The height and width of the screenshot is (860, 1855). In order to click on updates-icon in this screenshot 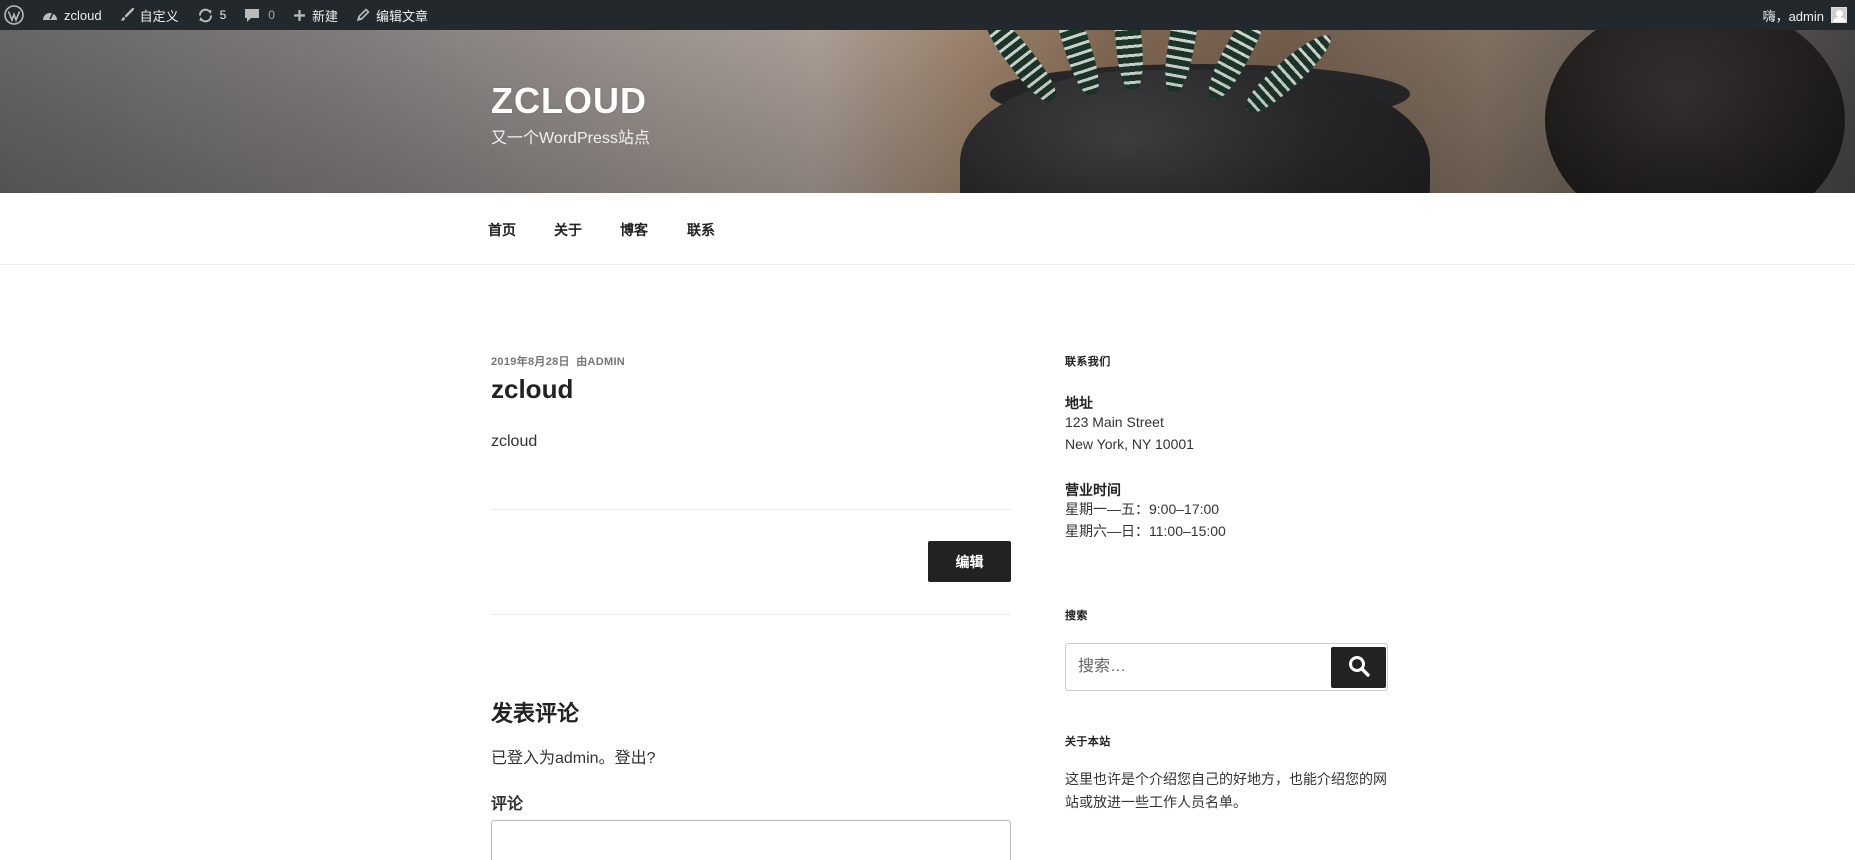, I will do `click(205, 15)`.